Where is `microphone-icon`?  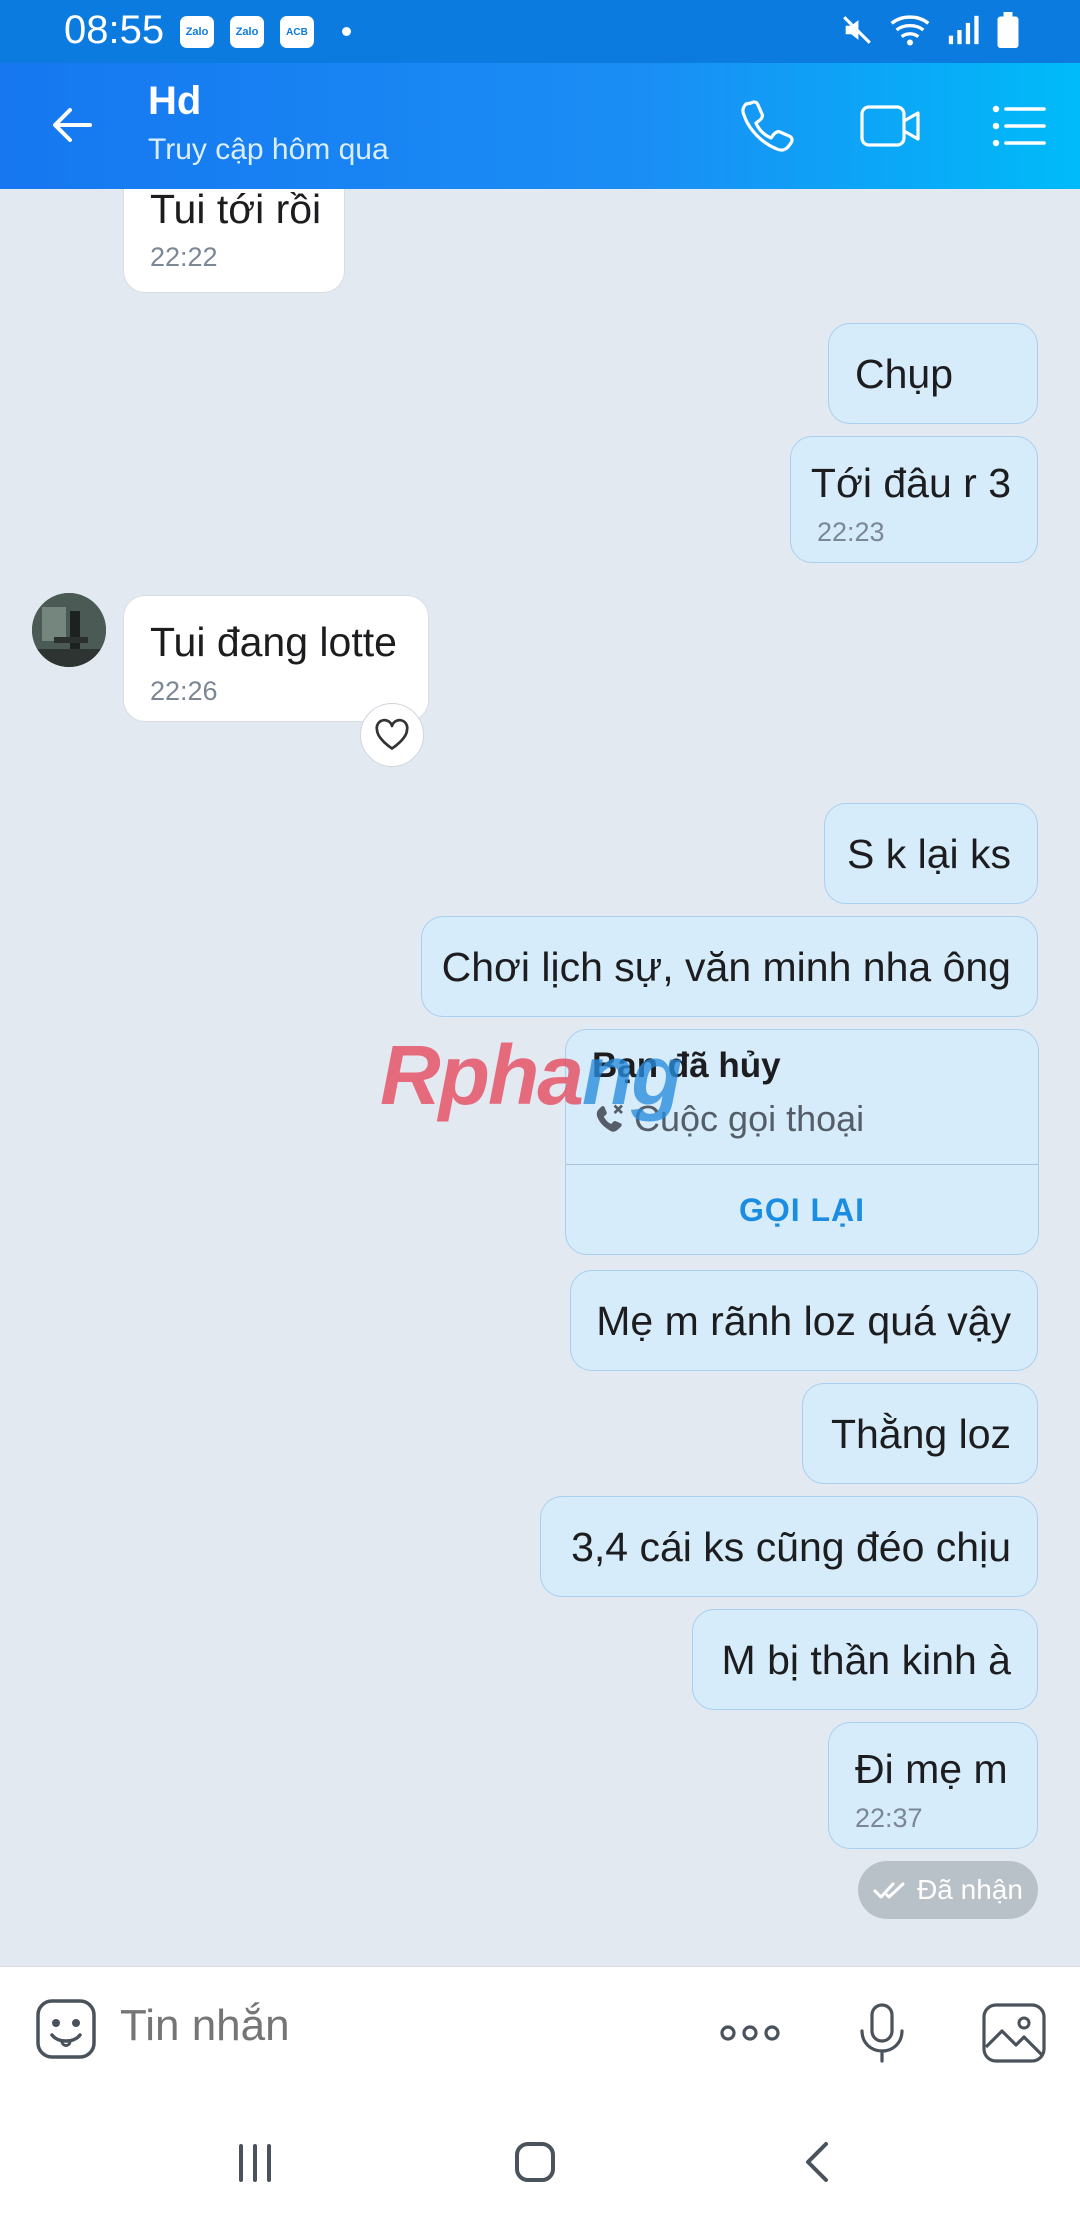
microphone-icon is located at coordinates (882, 2033).